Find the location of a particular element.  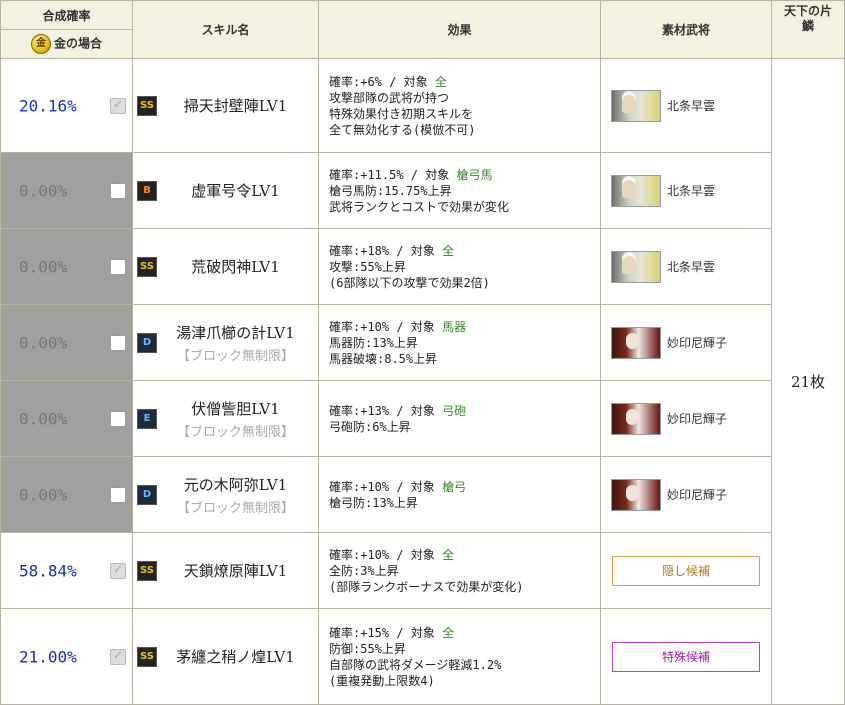

effect-rate: 確率:+15% is located at coordinates (359, 632).